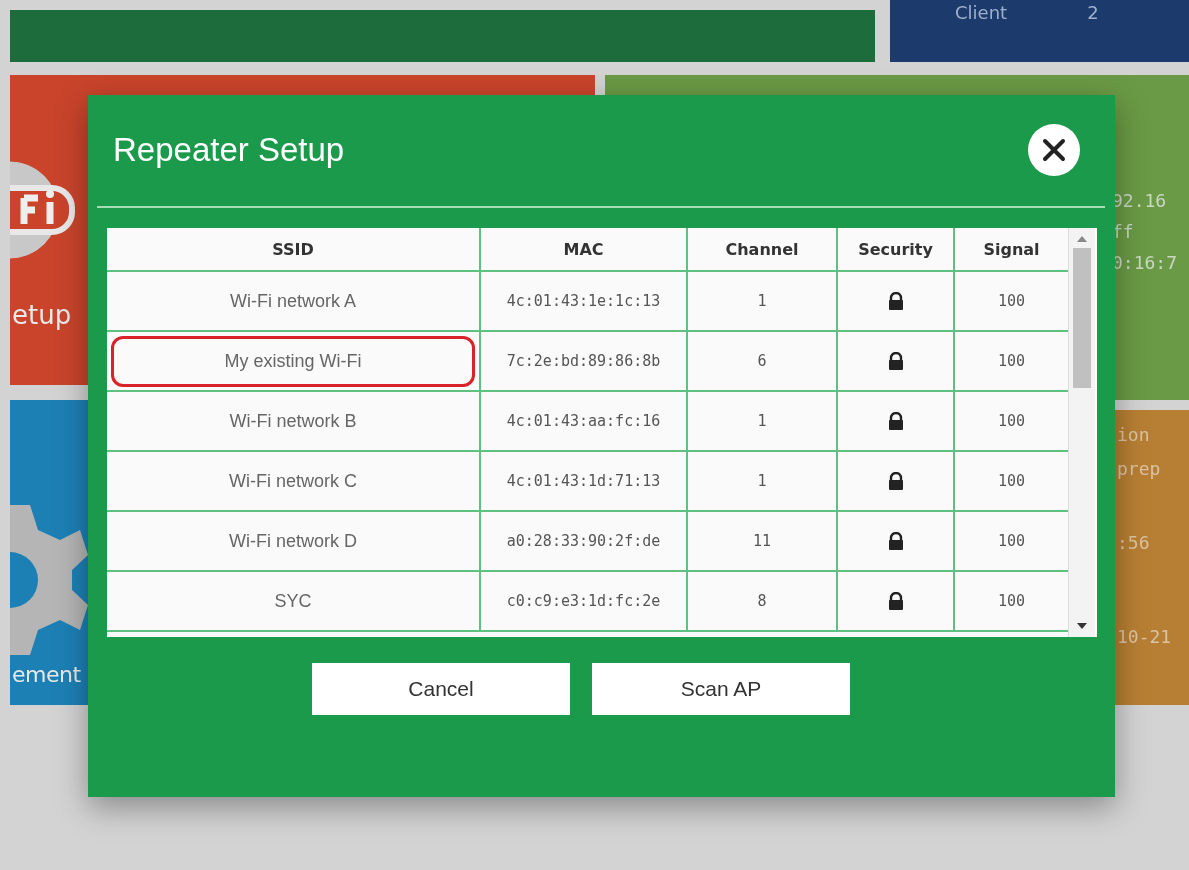  Describe the element at coordinates (42, 315) in the screenshot. I see `tile-label: etup` at that location.